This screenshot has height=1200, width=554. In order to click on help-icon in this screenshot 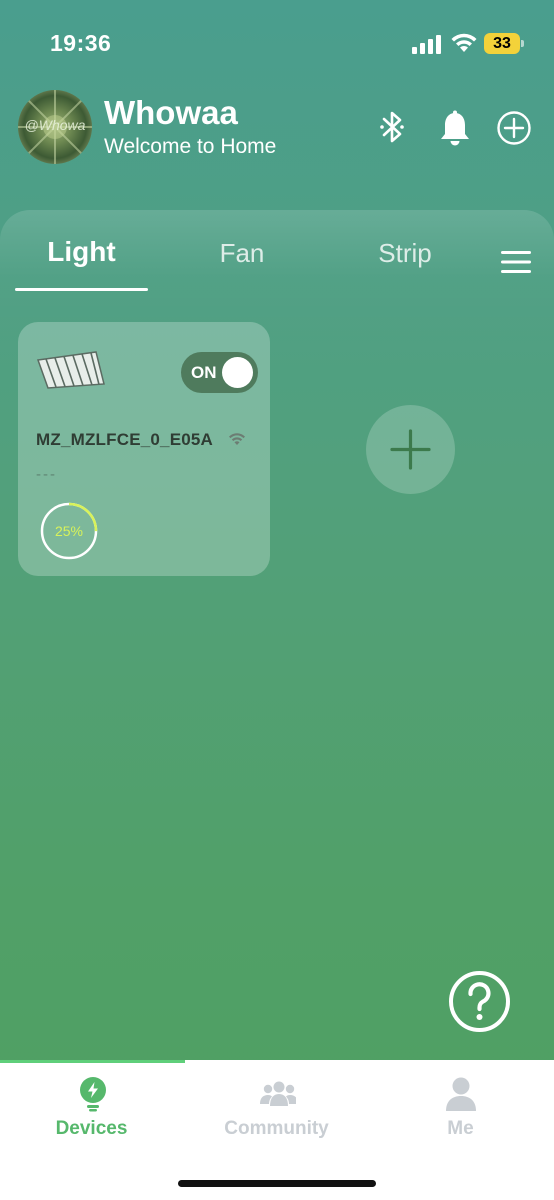, I will do `click(479, 1001)`.